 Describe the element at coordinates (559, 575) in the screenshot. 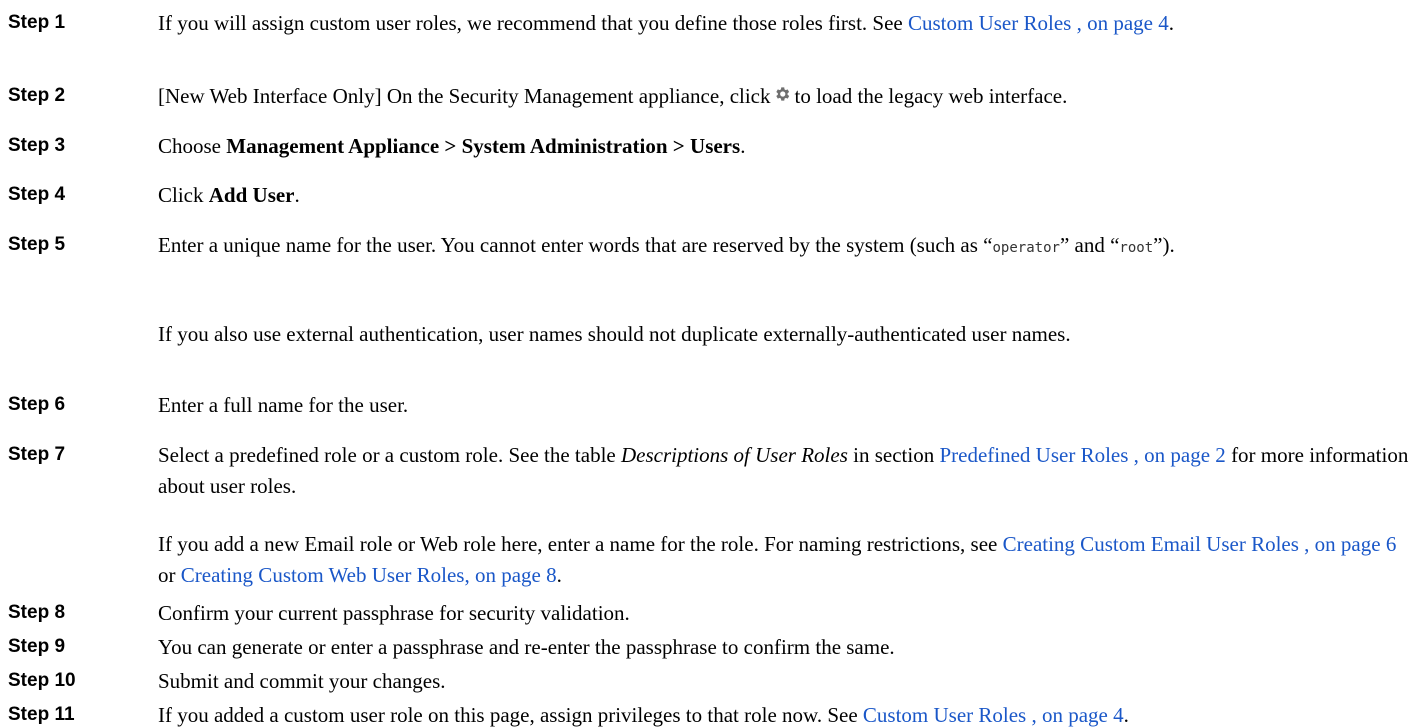

I see `step-7-note-end: .` at that location.